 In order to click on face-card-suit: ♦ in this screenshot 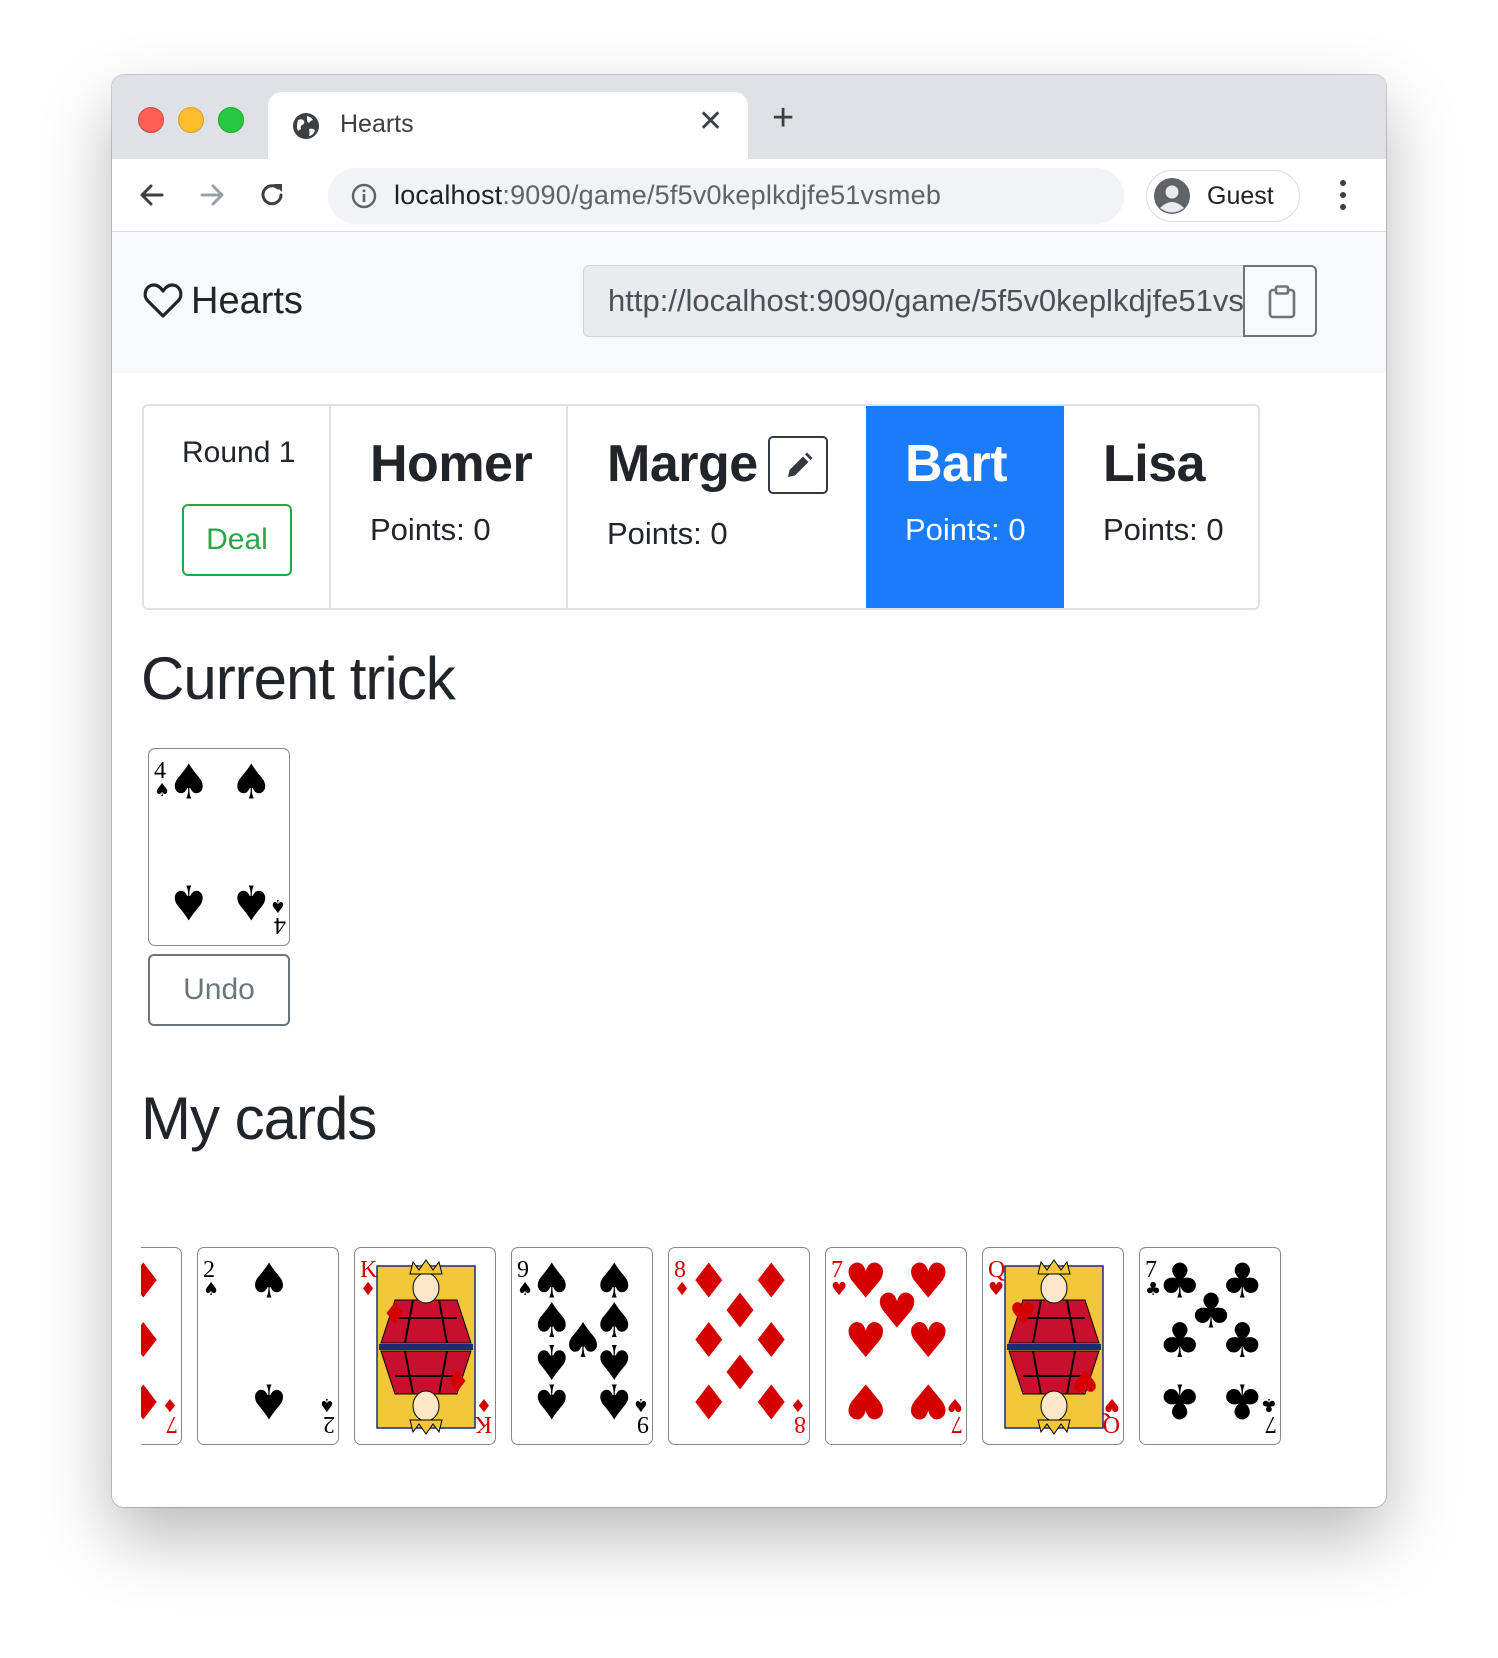, I will do `click(395, 1314)`.